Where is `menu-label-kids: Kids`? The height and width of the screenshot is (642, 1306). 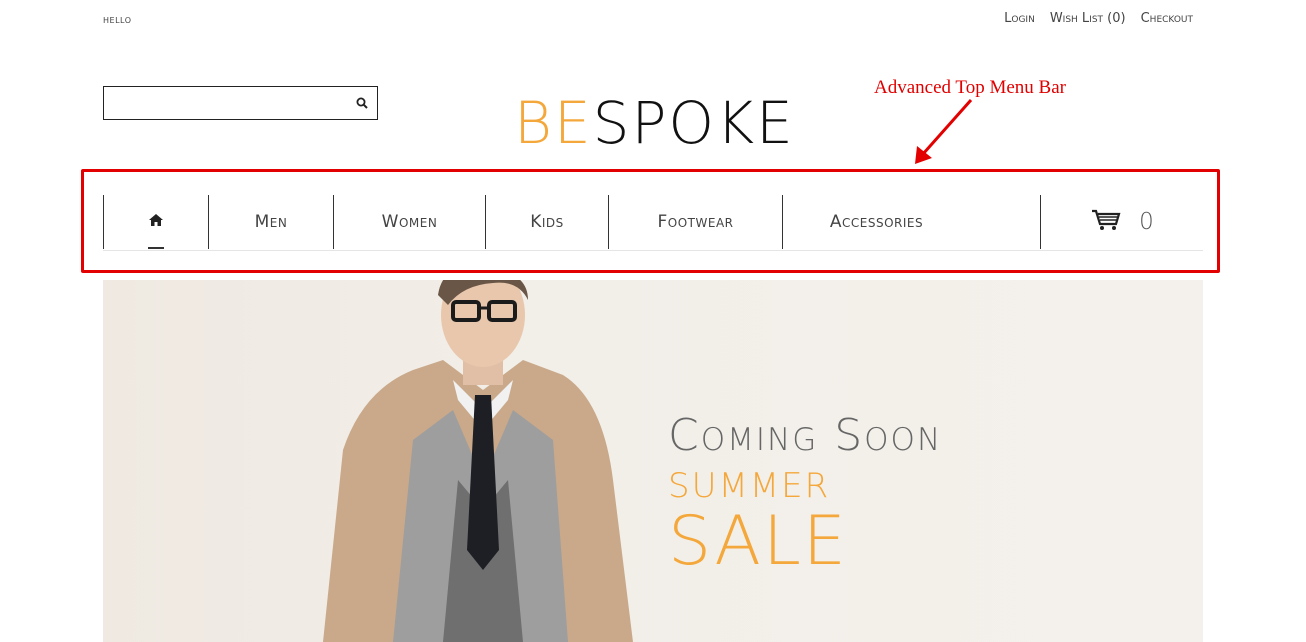
menu-label-kids: Kids is located at coordinates (547, 222).